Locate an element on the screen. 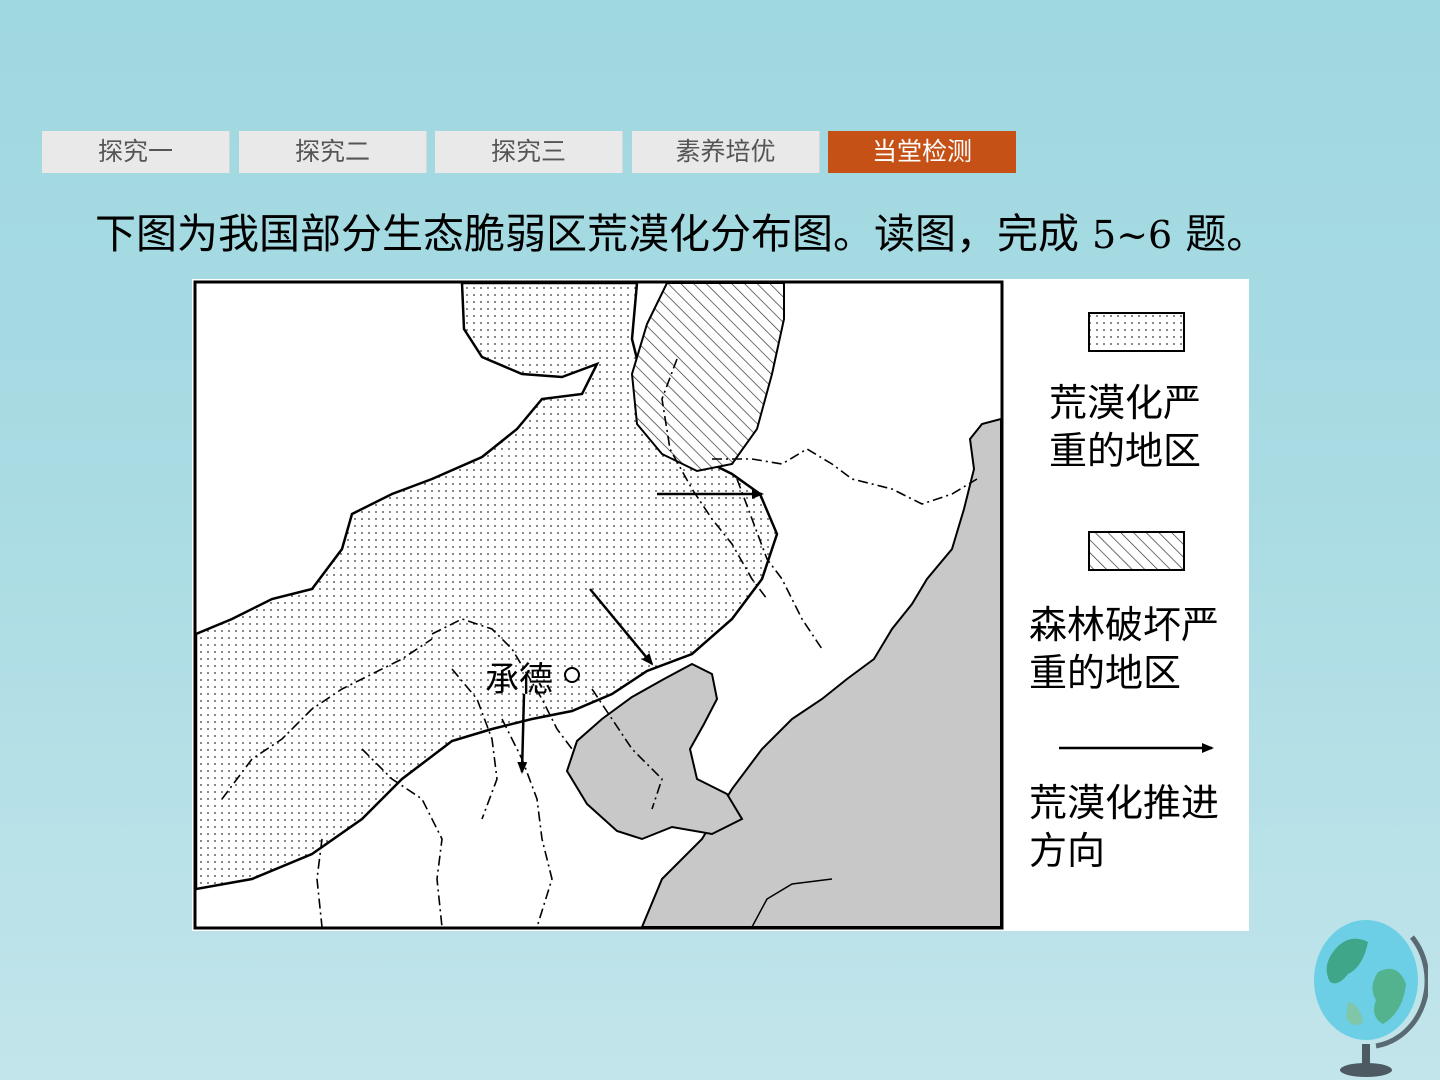  globe-icon is located at coordinates (1371, 998).